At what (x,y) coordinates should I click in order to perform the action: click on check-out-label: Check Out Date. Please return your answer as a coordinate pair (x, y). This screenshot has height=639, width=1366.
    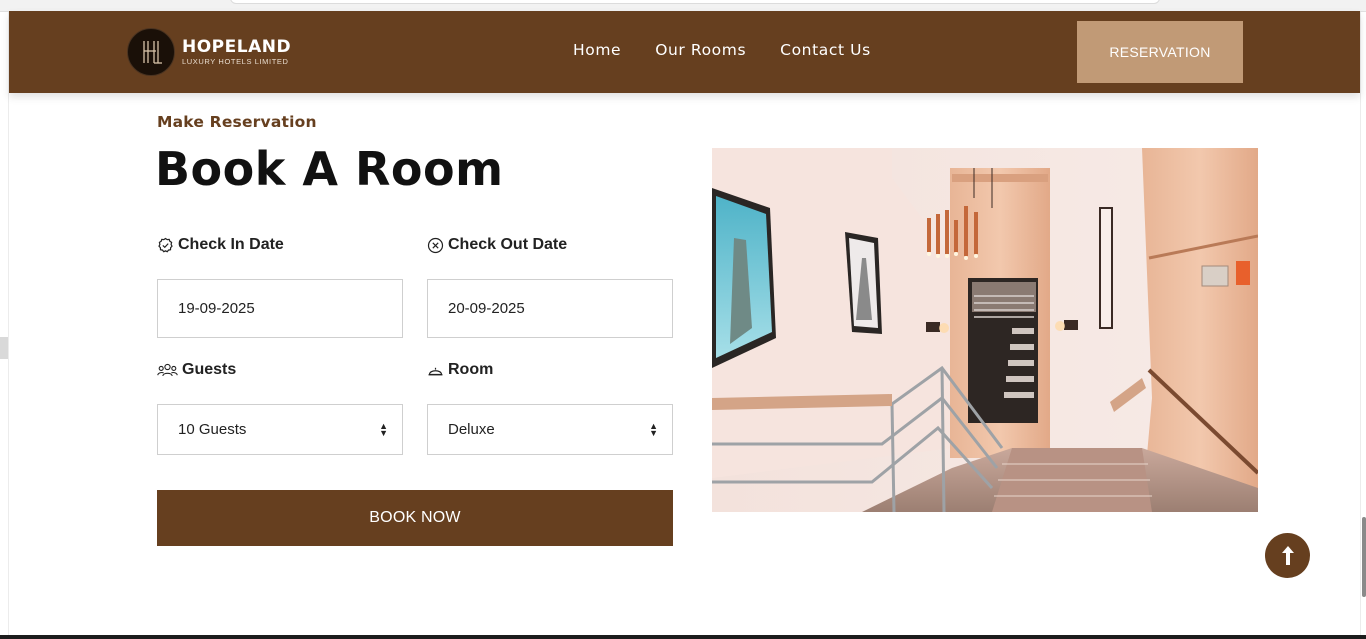
    Looking at the image, I should click on (497, 245).